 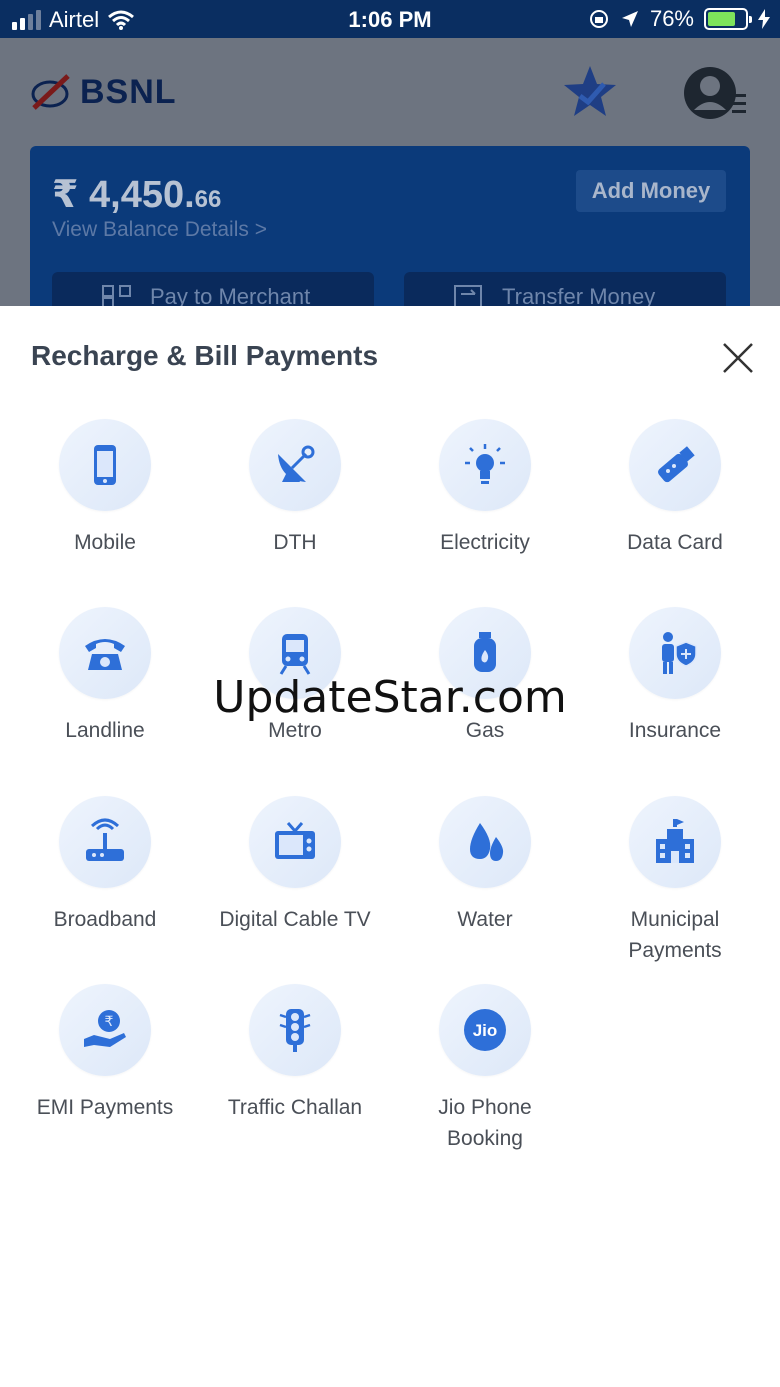 I want to click on bsnl-logo: BSNL, so click(x=103, y=92).